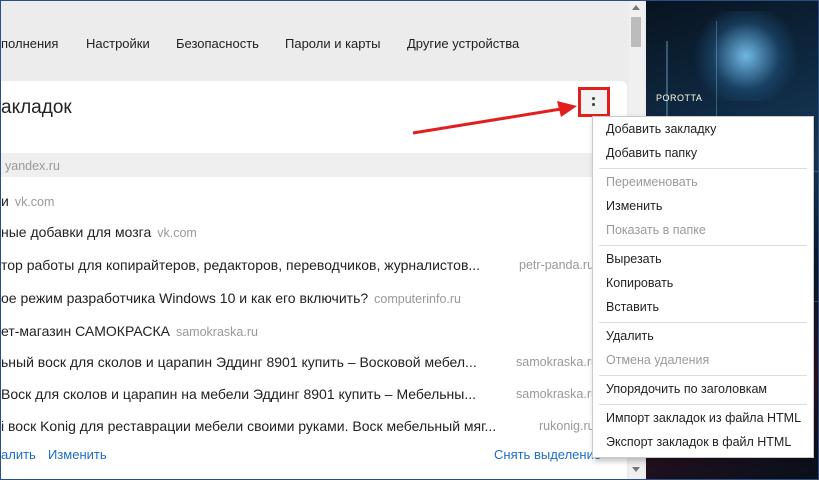  Describe the element at coordinates (32, 166) in the screenshot. I see `bookmark-domain: yandex.ru` at that location.